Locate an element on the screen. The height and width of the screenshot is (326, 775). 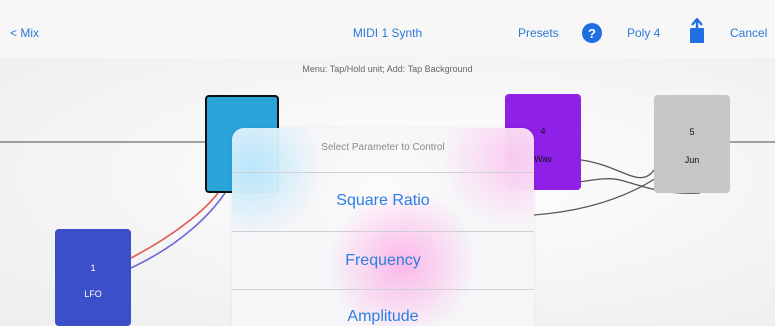
wire-wav-out is located at coordinates (617, 169).